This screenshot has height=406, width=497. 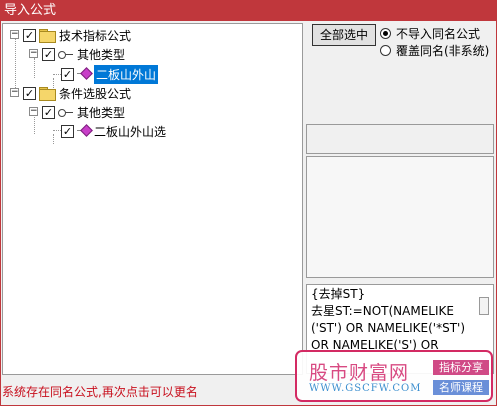 I want to click on title-bar: 导入公式, so click(x=248, y=10).